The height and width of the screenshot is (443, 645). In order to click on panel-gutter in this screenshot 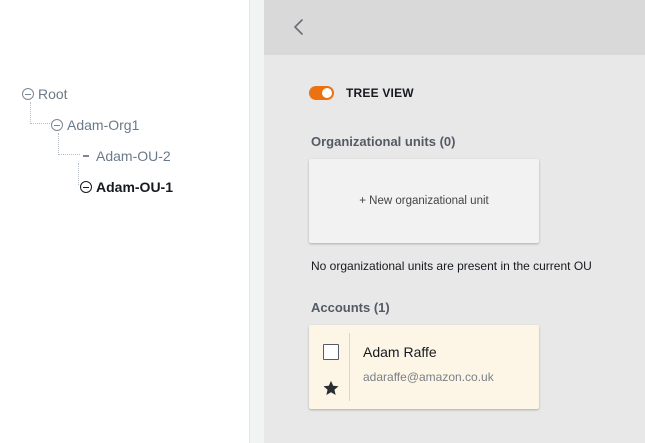, I will do `click(257, 221)`.